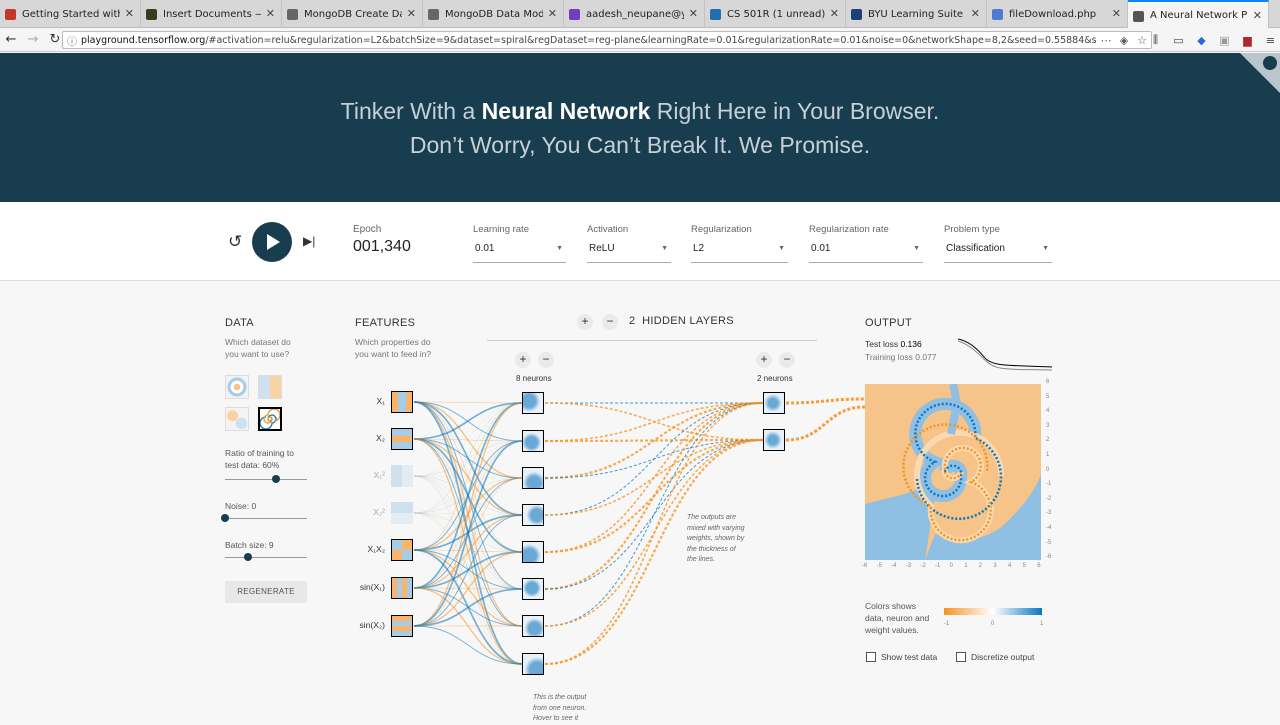 The height and width of the screenshot is (725, 1280). Describe the element at coordinates (787, 360) in the screenshot. I see `remove-neuron-layer2-button: −` at that location.